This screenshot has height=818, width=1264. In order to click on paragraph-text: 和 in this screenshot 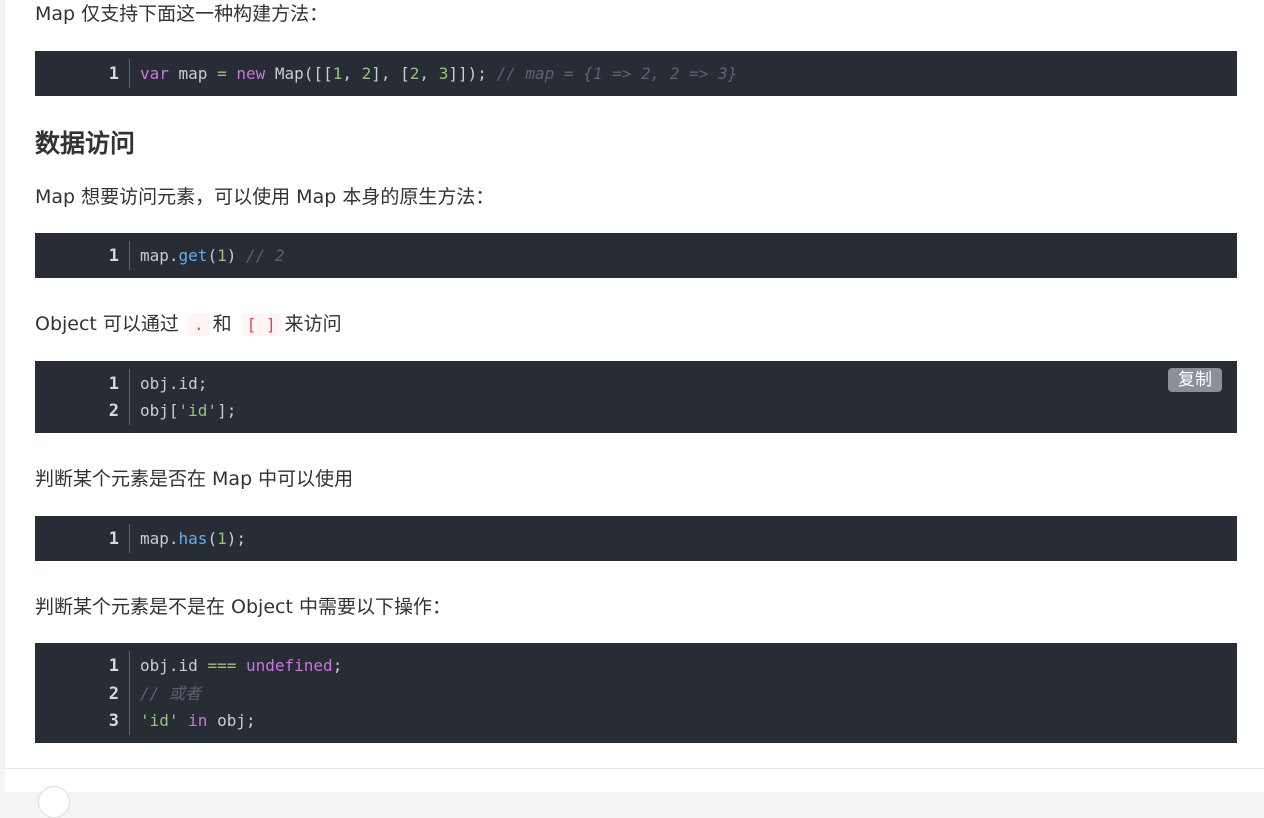, I will do `click(222, 324)`.